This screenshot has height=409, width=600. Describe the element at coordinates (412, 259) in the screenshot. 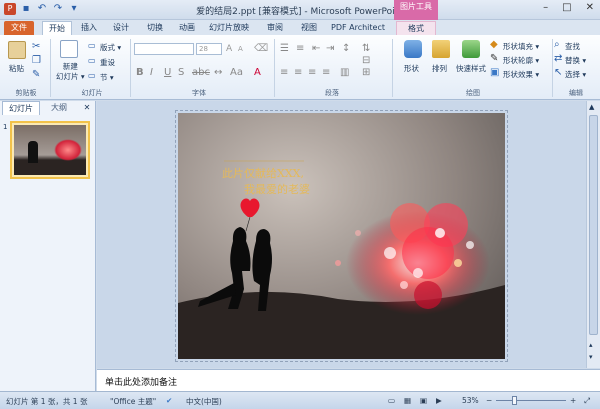

I see `bokeh-heart` at that location.